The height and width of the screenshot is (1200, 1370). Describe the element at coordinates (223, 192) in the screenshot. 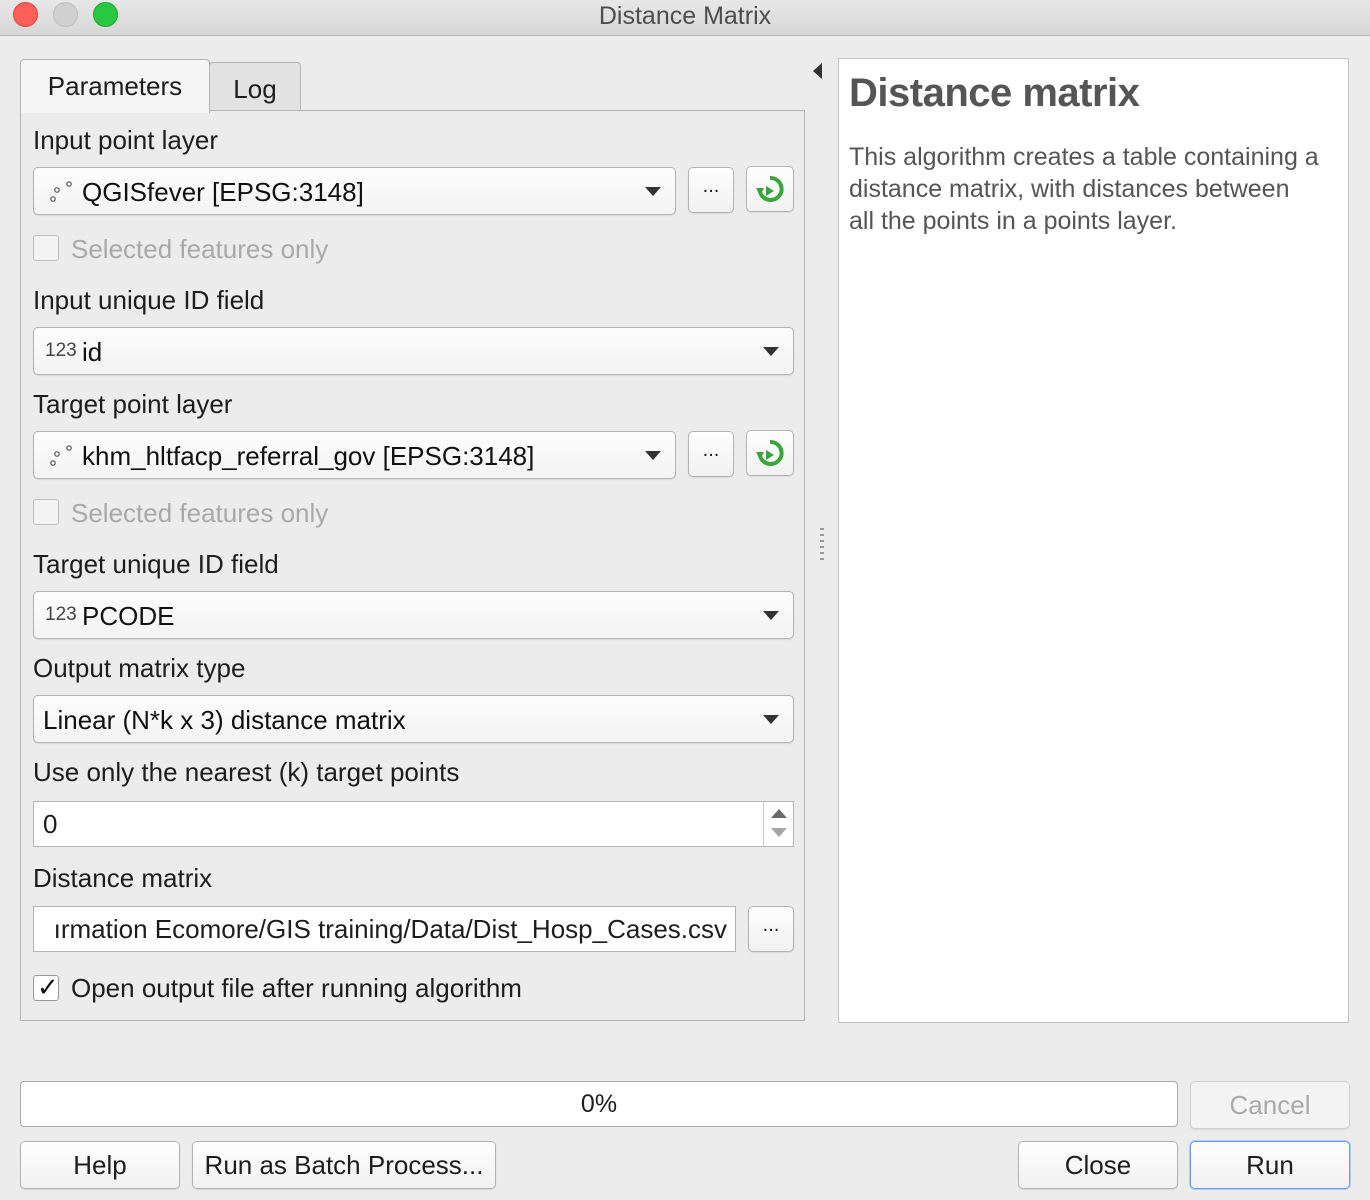

I see `input-layer-value: QGISfever [EPSG:3148]` at that location.